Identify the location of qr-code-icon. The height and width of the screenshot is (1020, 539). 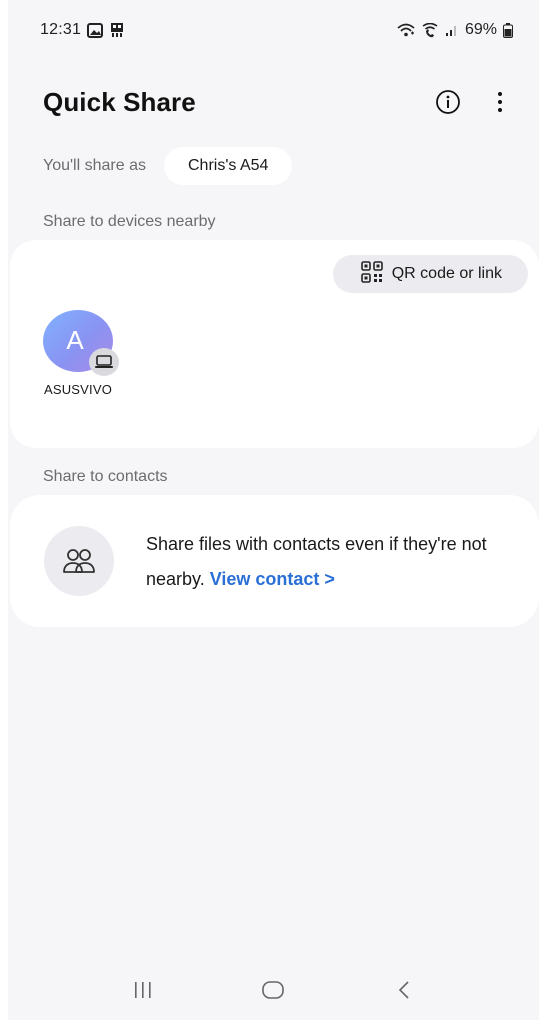
(371, 274).